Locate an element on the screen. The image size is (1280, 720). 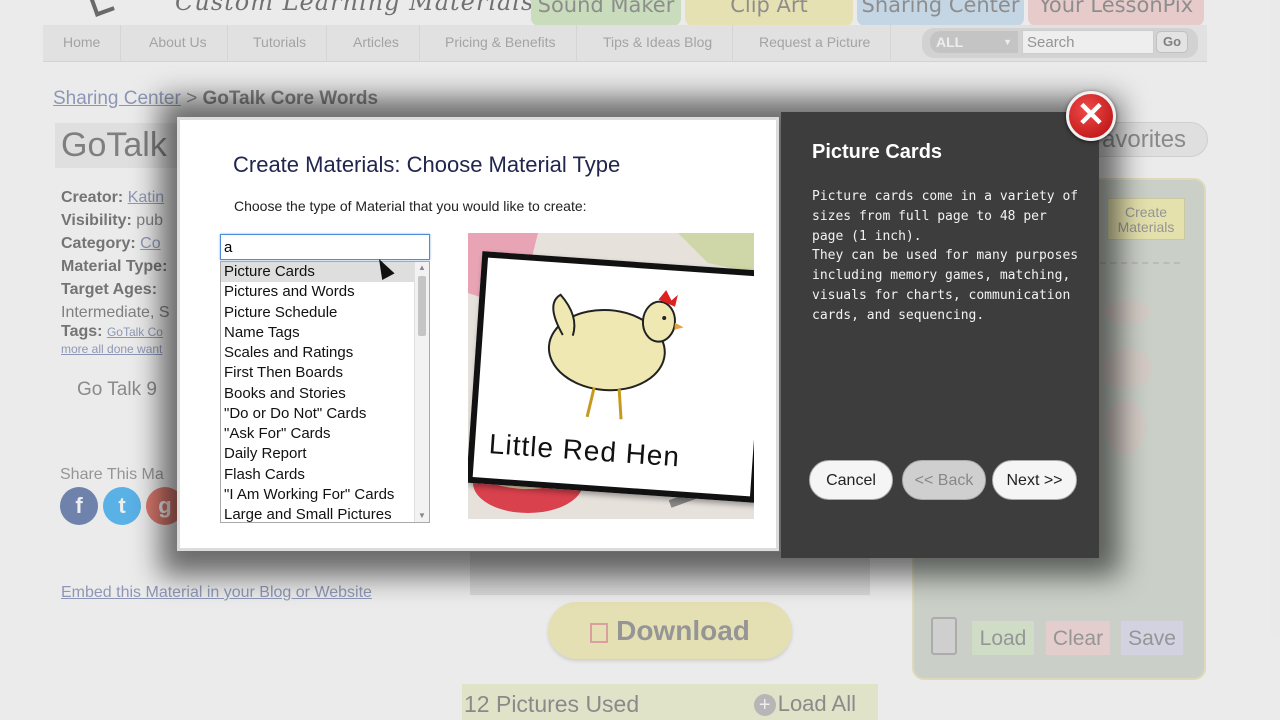
material-type-option: Picture Cards is located at coordinates (325, 272).